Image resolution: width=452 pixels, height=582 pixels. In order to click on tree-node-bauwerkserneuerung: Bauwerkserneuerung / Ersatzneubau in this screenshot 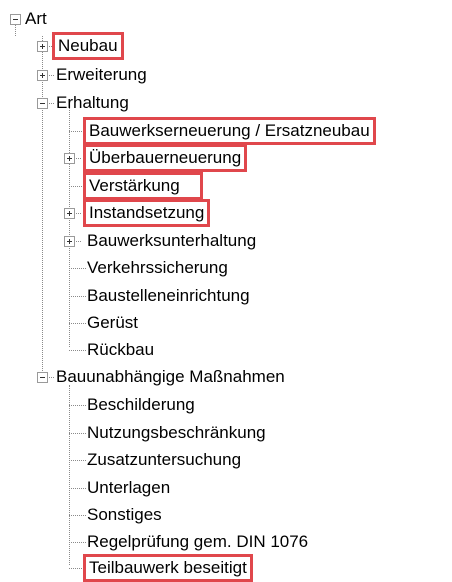, I will do `click(229, 131)`.